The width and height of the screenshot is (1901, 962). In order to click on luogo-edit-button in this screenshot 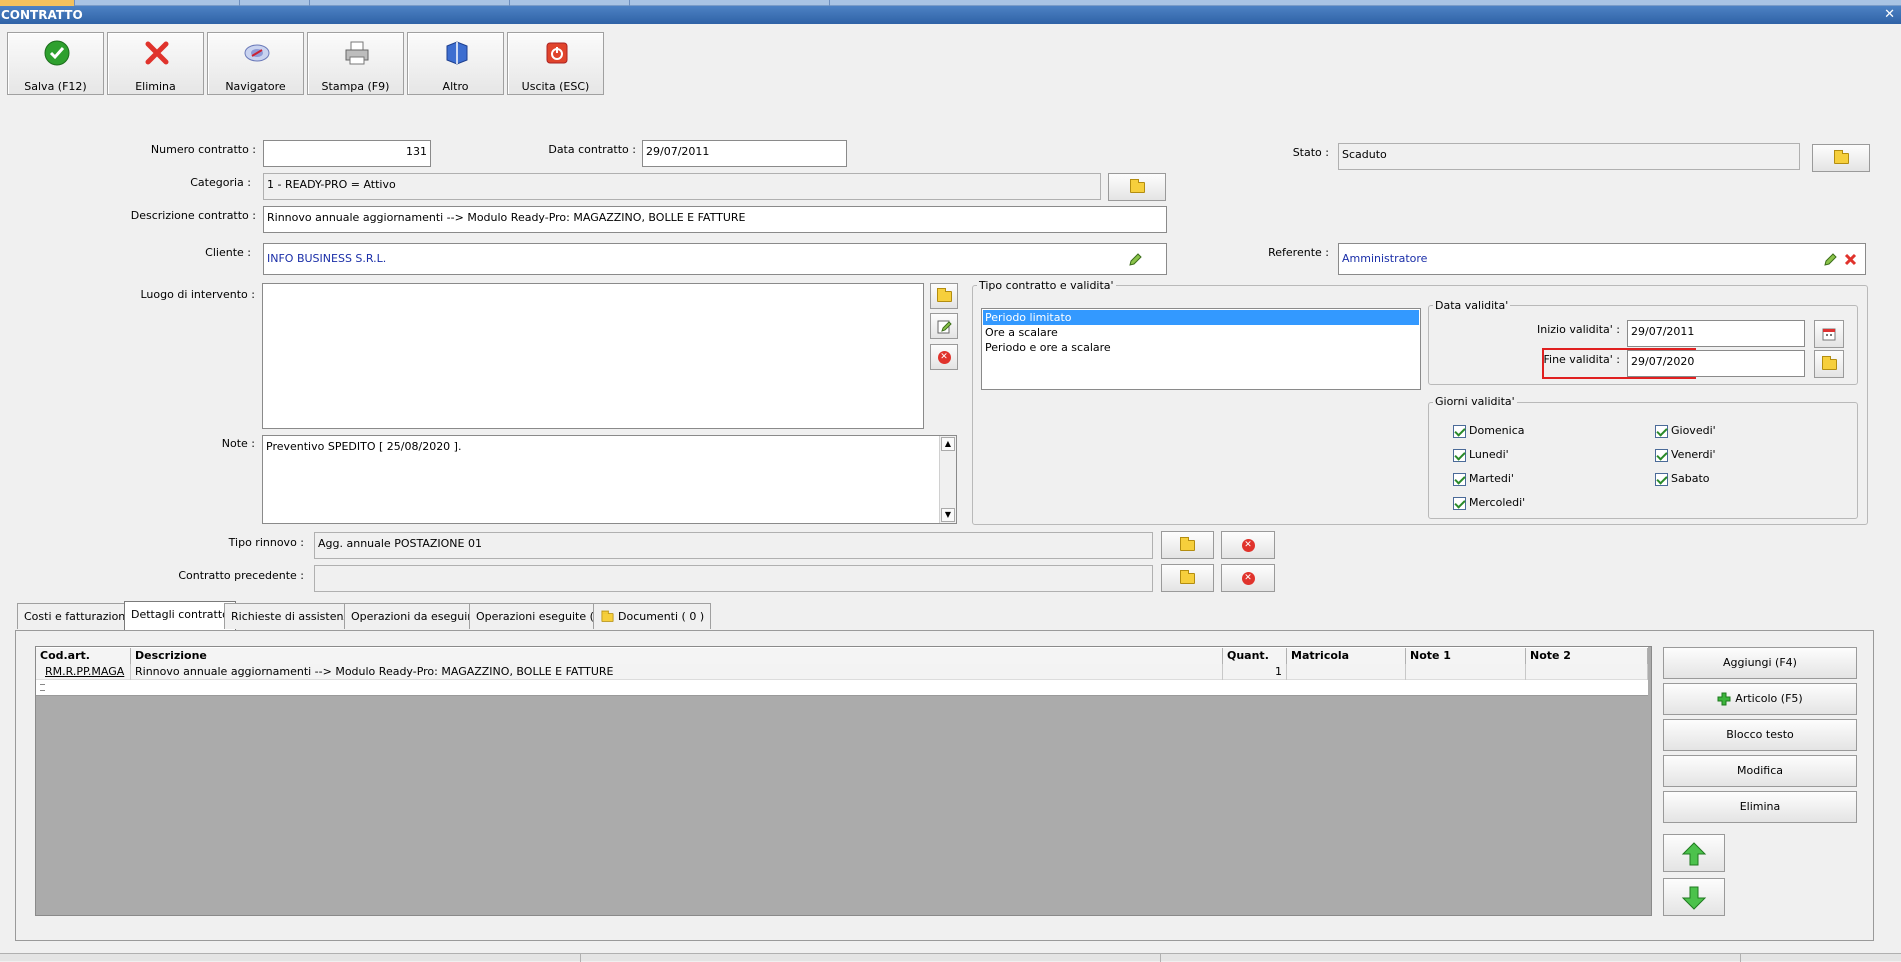, I will do `click(944, 326)`.